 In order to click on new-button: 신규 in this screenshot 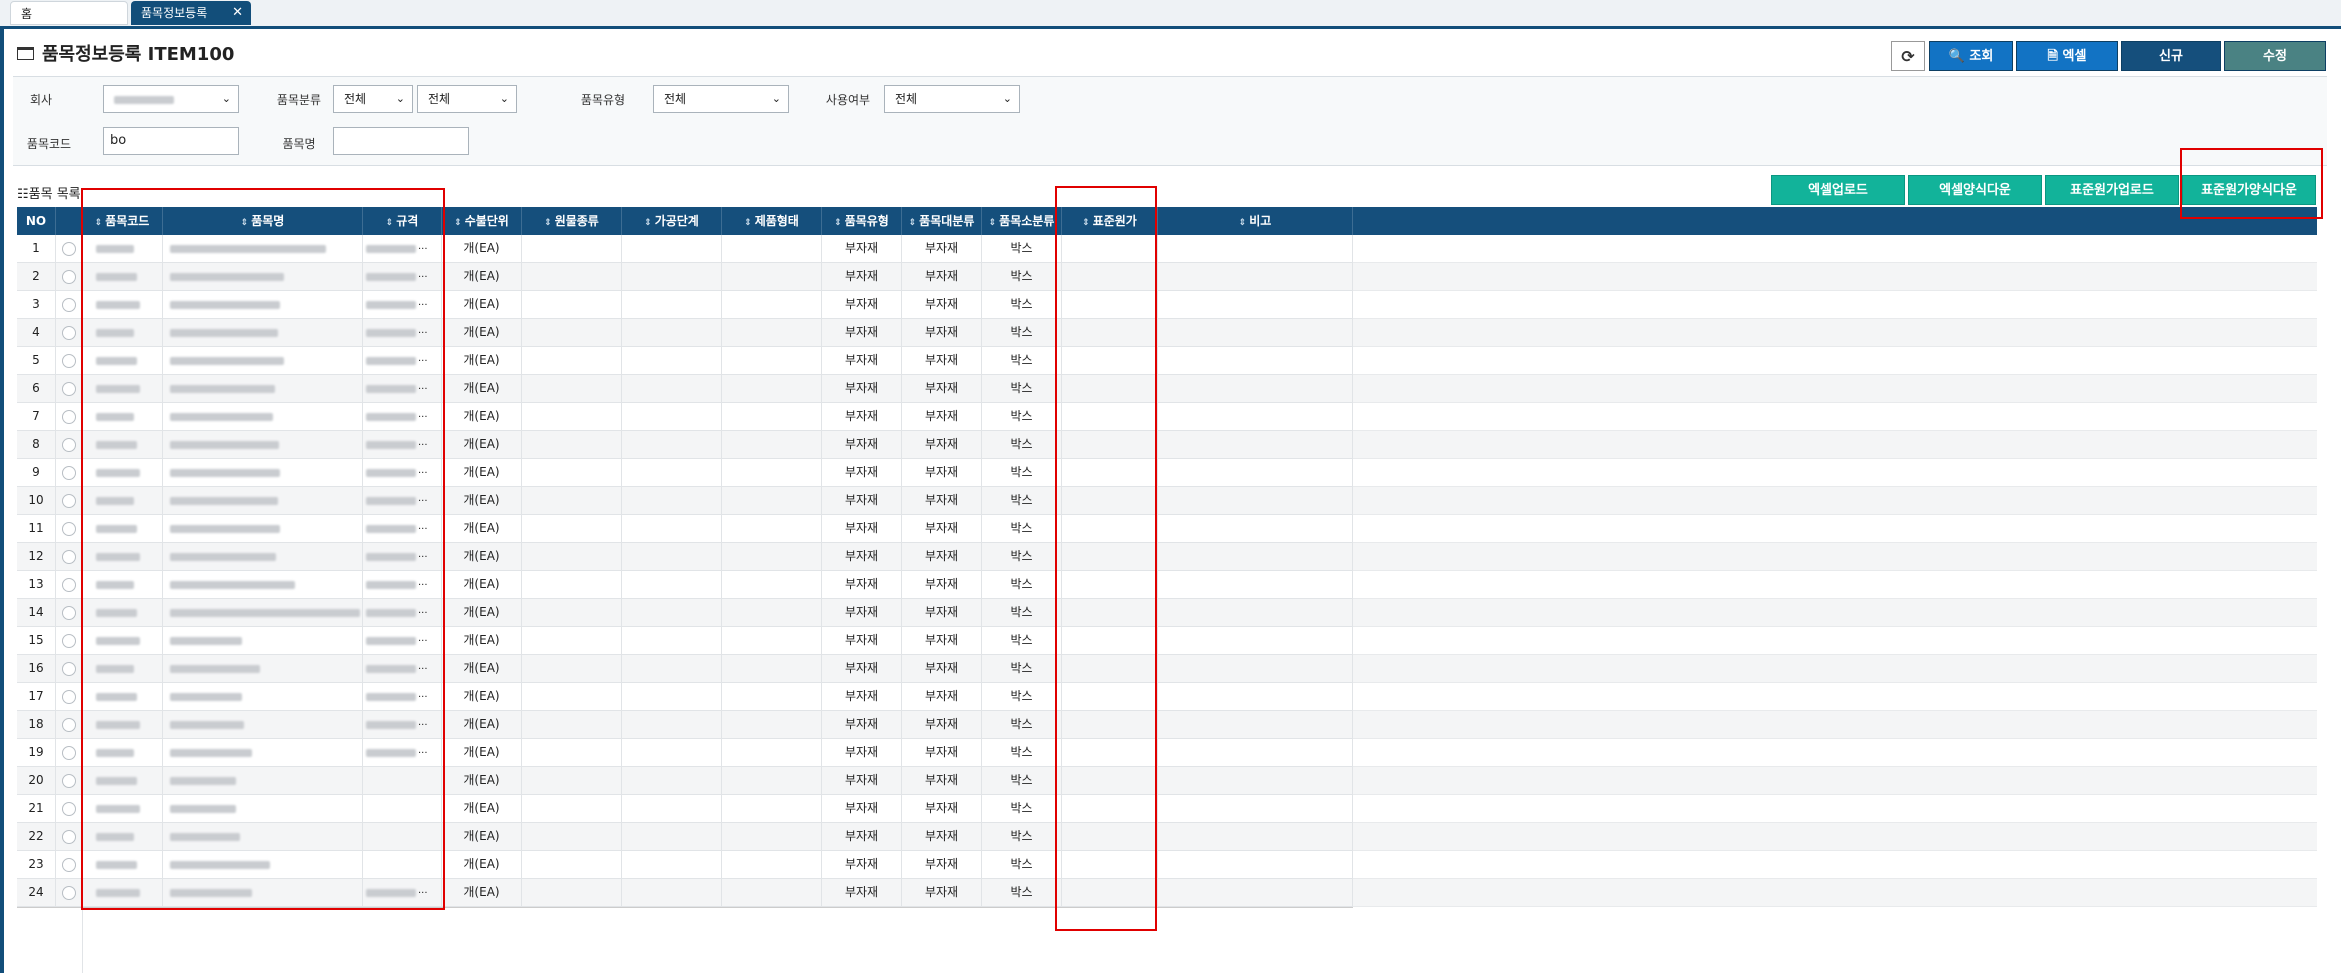, I will do `click(2171, 56)`.